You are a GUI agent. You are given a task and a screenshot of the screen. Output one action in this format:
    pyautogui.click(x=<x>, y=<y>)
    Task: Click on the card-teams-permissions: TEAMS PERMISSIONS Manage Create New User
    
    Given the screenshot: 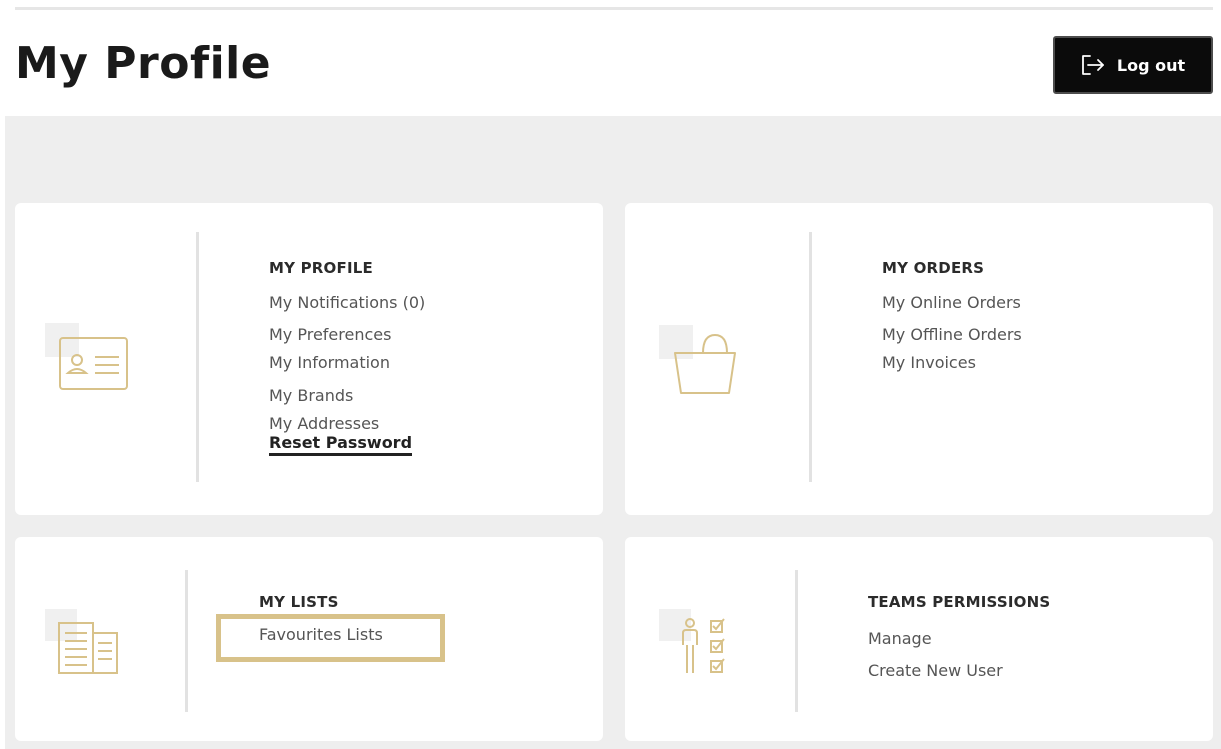 What is the action you would take?
    pyautogui.click(x=919, y=639)
    